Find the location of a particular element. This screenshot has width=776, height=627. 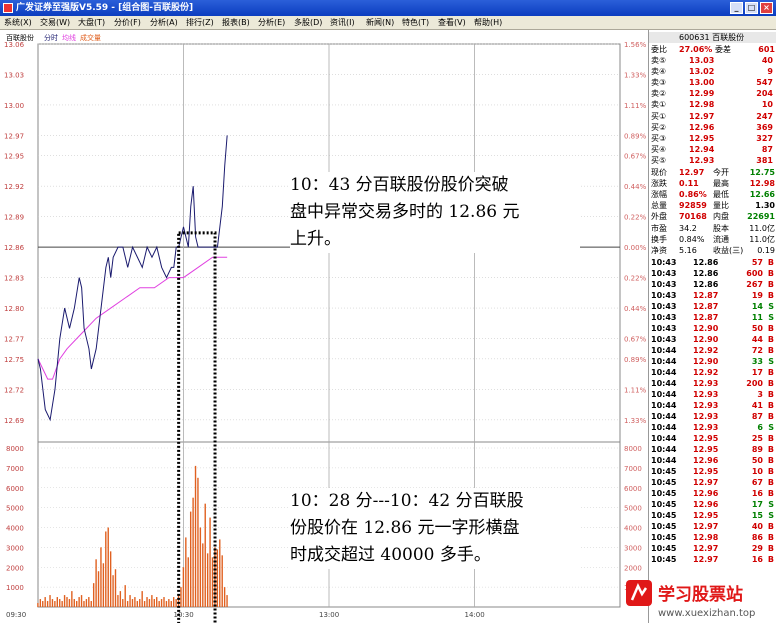

maximize-button: □ is located at coordinates (751, 8).